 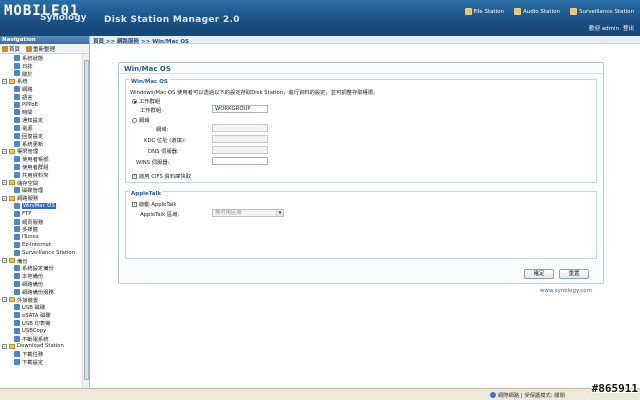 I want to click on nav-item: 網路, so click(x=41, y=89).